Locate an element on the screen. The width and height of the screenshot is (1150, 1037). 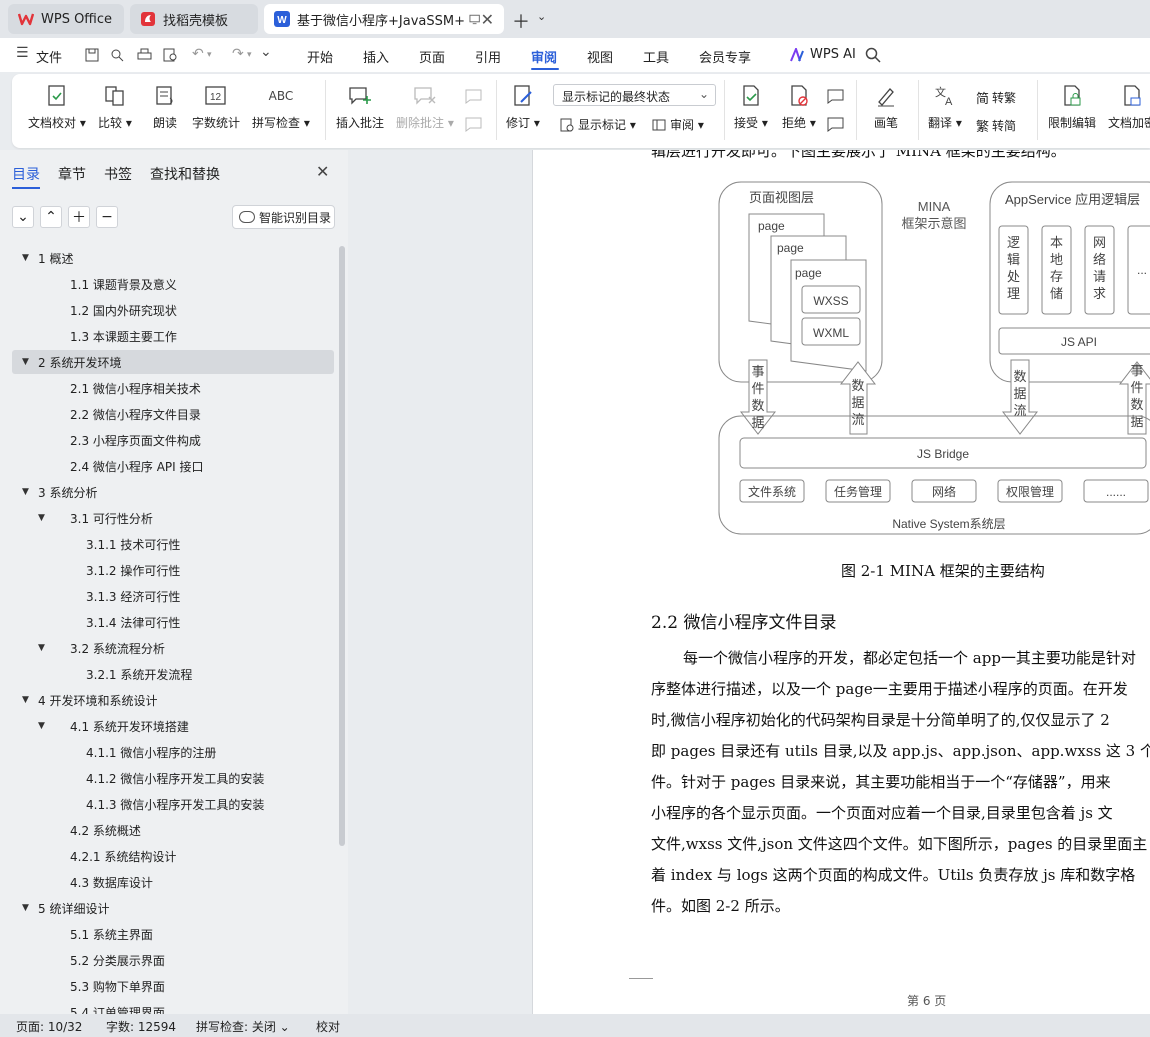
toc-scrollbar is located at coordinates (342, 546).